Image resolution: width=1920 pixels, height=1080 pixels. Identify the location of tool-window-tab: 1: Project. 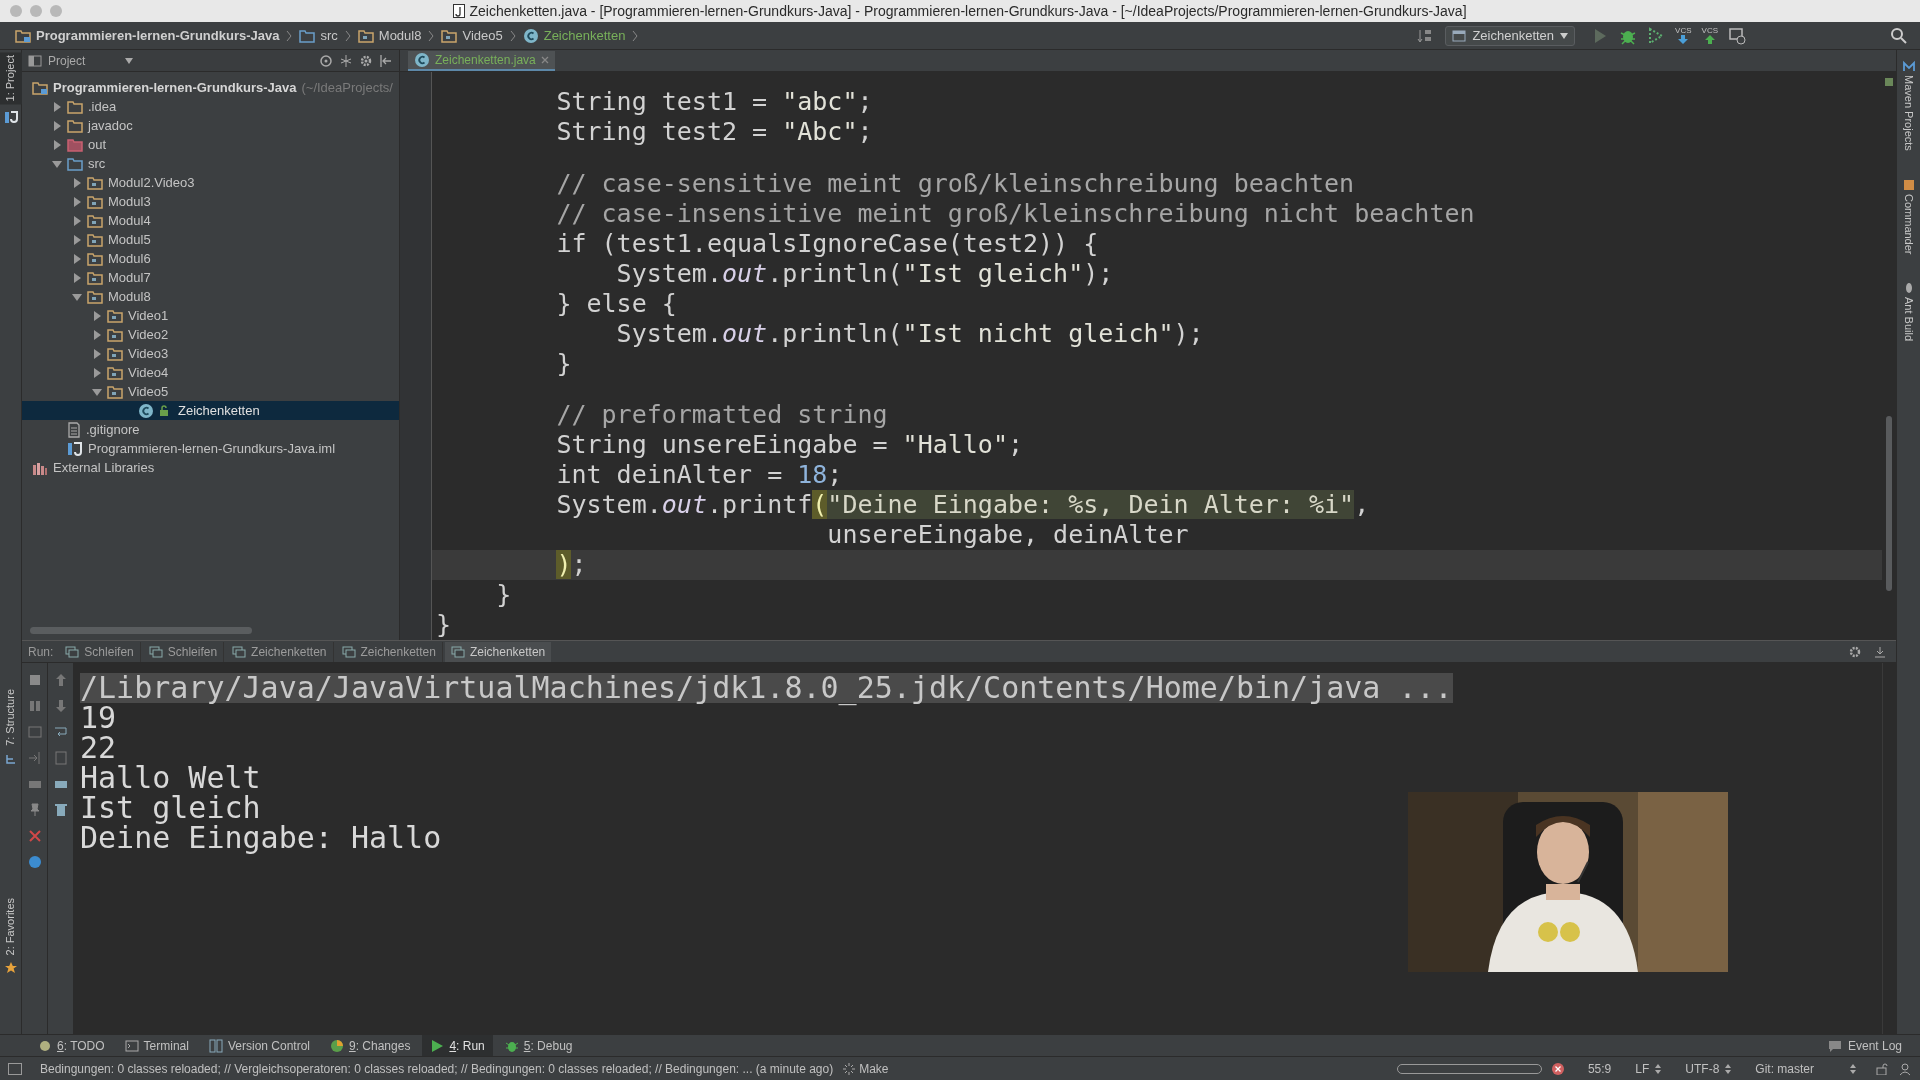
(11, 78).